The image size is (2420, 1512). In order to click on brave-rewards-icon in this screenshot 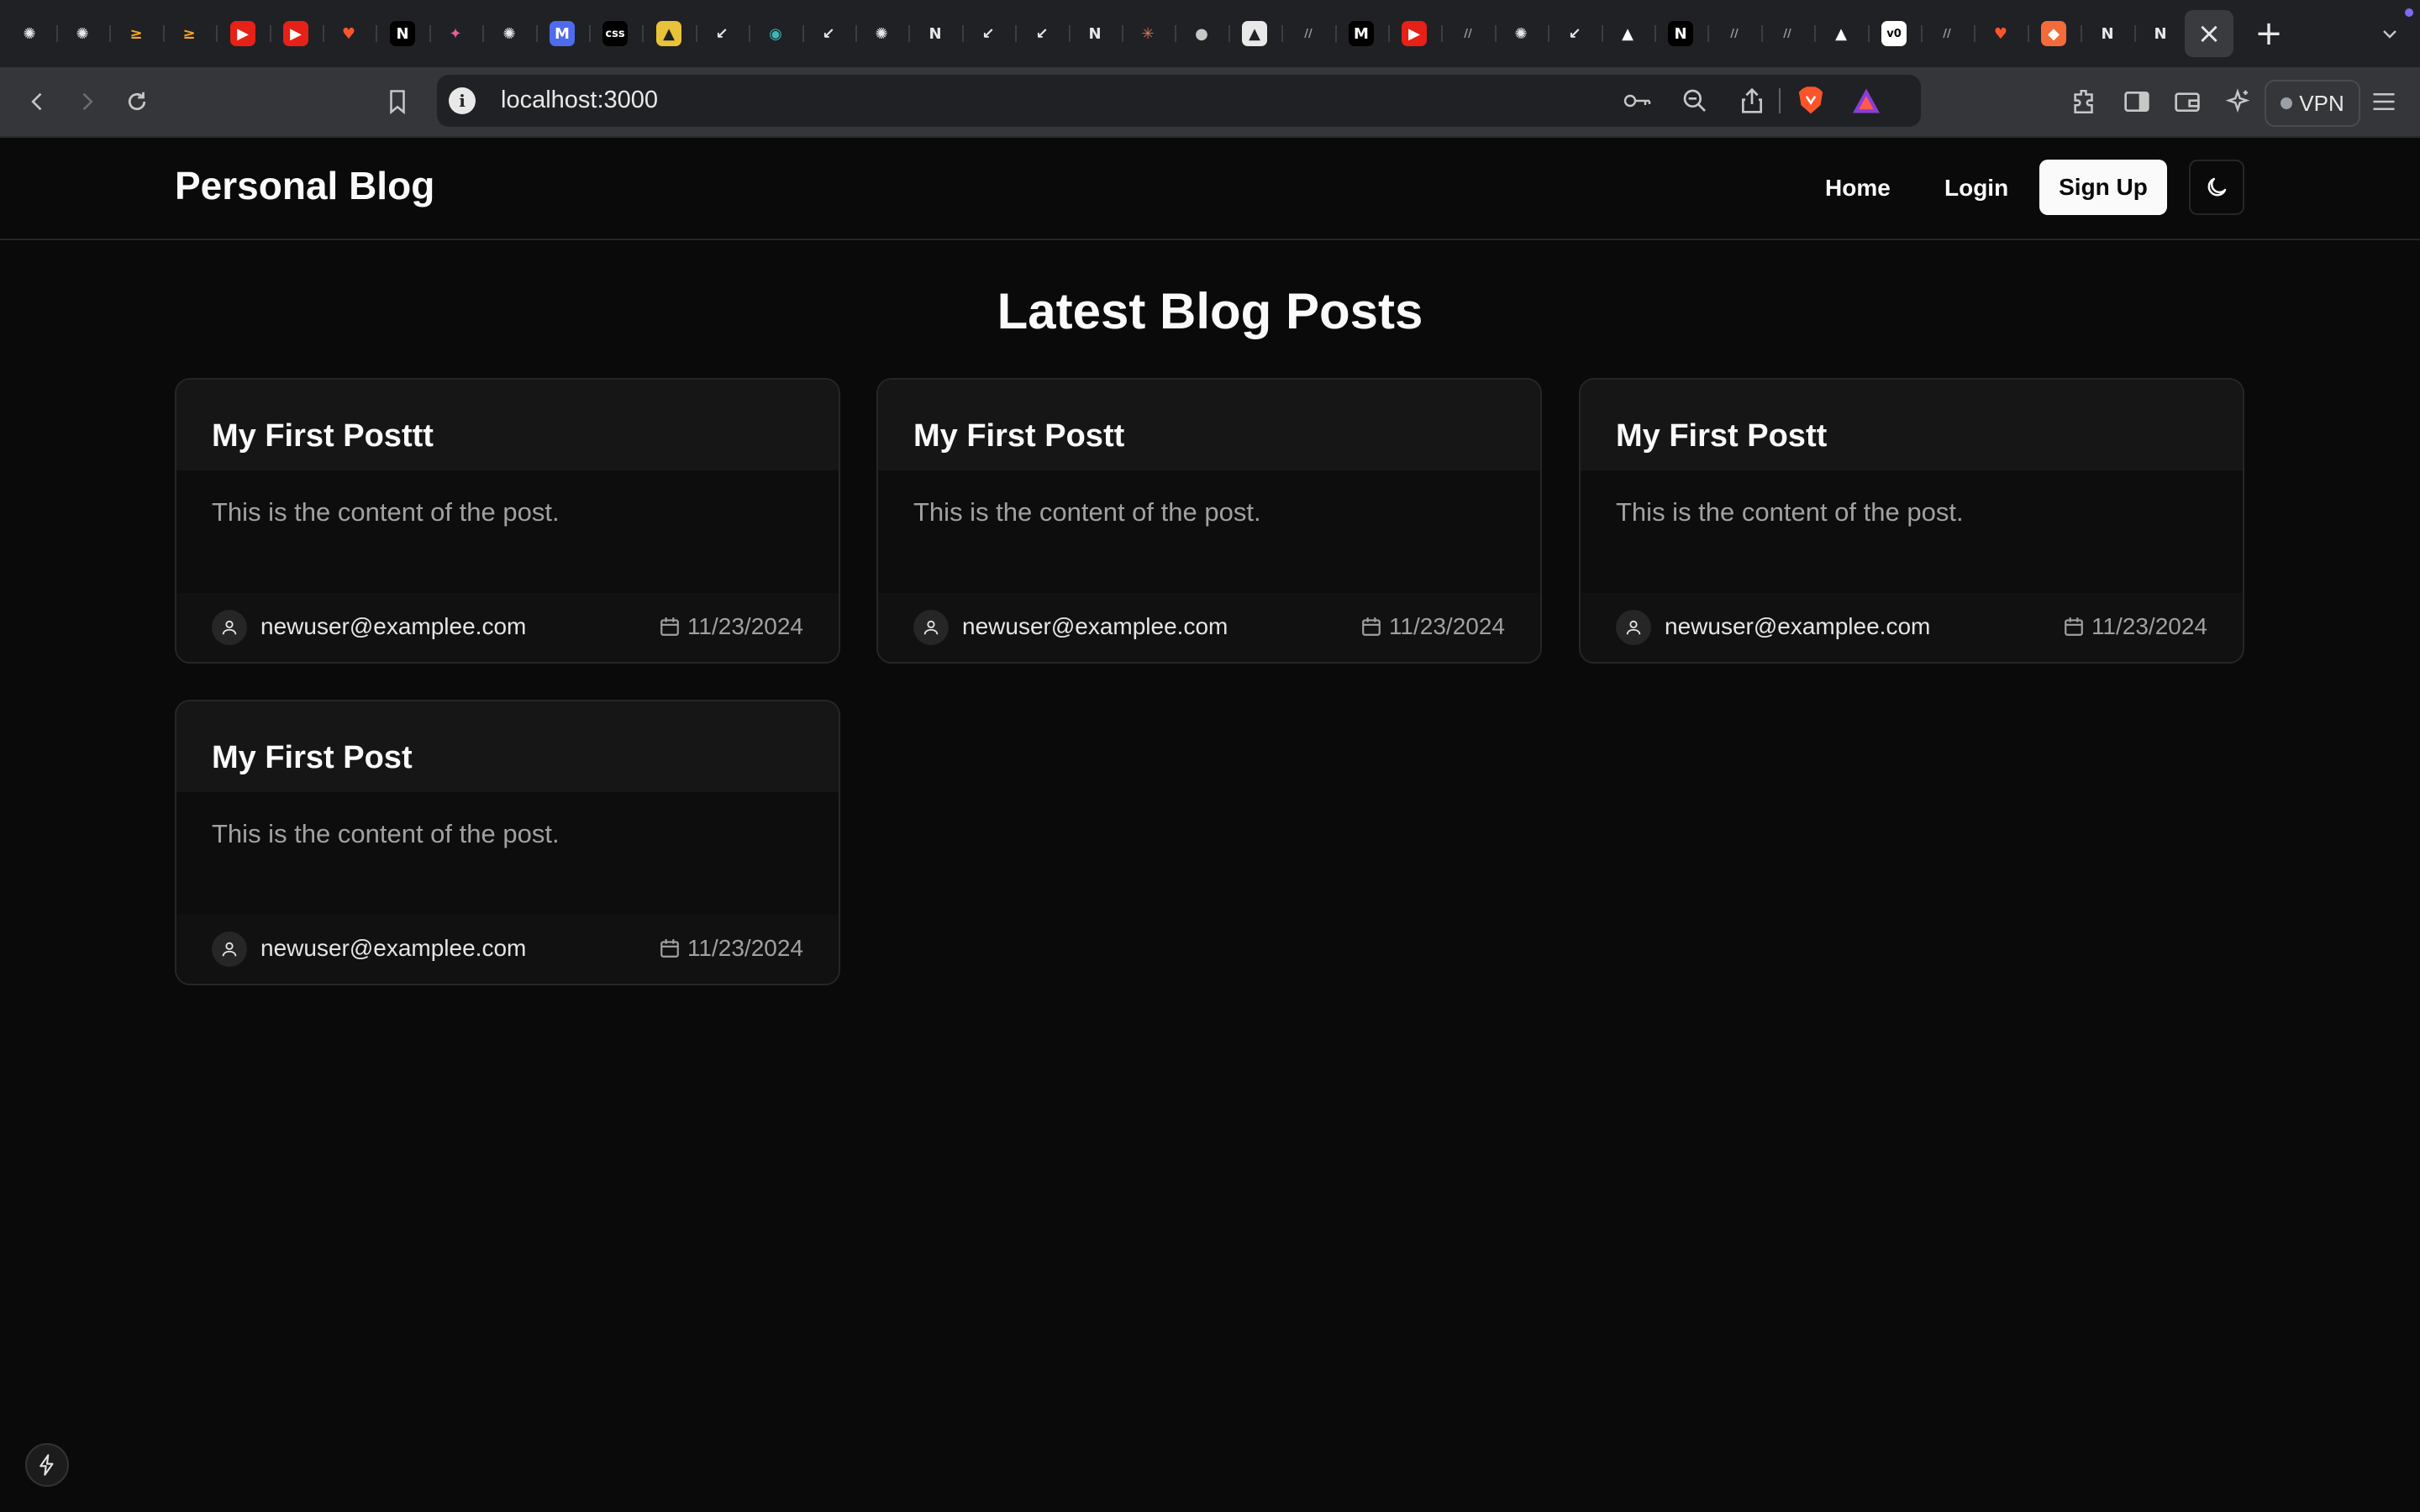, I will do `click(1866, 100)`.